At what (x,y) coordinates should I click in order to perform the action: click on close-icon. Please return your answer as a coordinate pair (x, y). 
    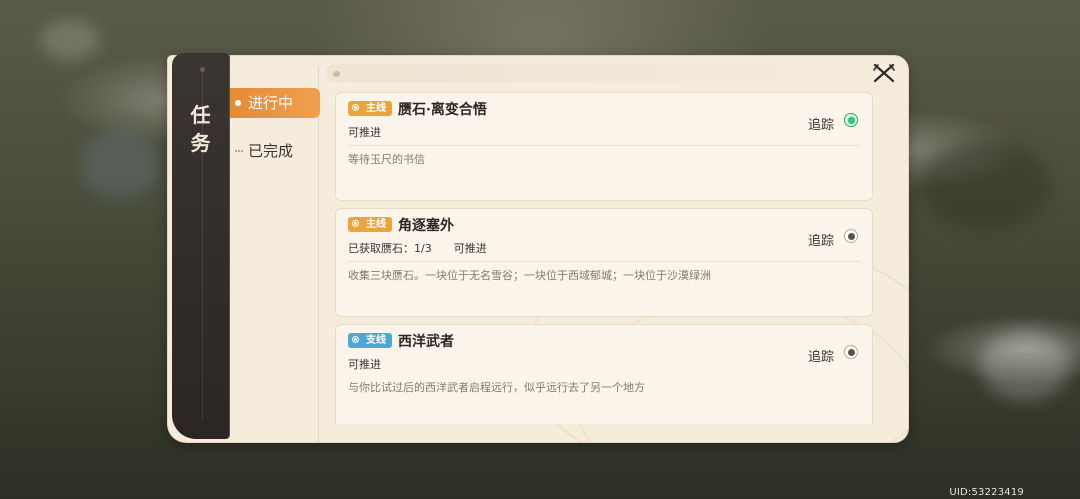
    Looking at the image, I should click on (884, 73).